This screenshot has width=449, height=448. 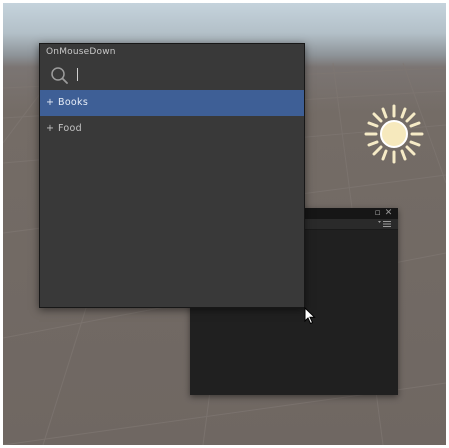 What do you see at coordinates (182, 74) in the screenshot?
I see `search-input` at bounding box center [182, 74].